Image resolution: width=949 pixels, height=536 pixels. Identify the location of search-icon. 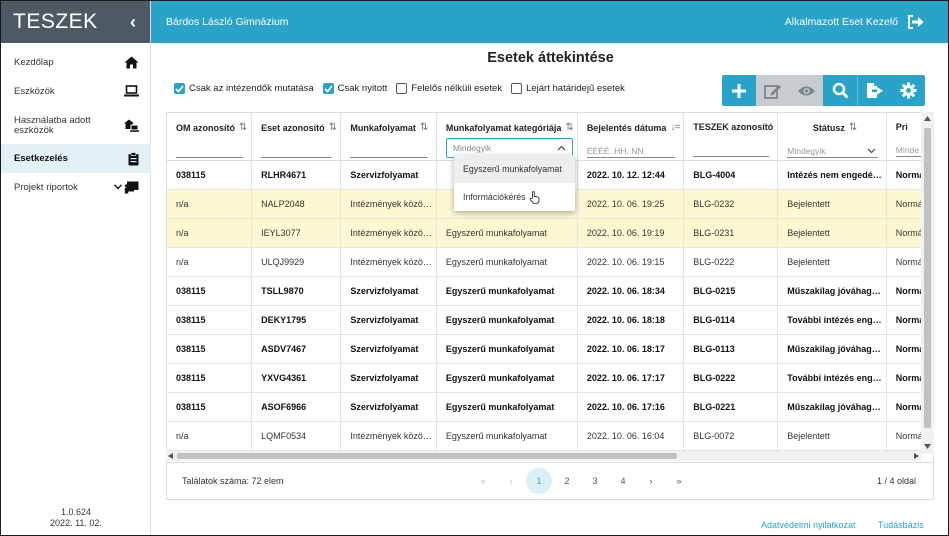
(840, 90).